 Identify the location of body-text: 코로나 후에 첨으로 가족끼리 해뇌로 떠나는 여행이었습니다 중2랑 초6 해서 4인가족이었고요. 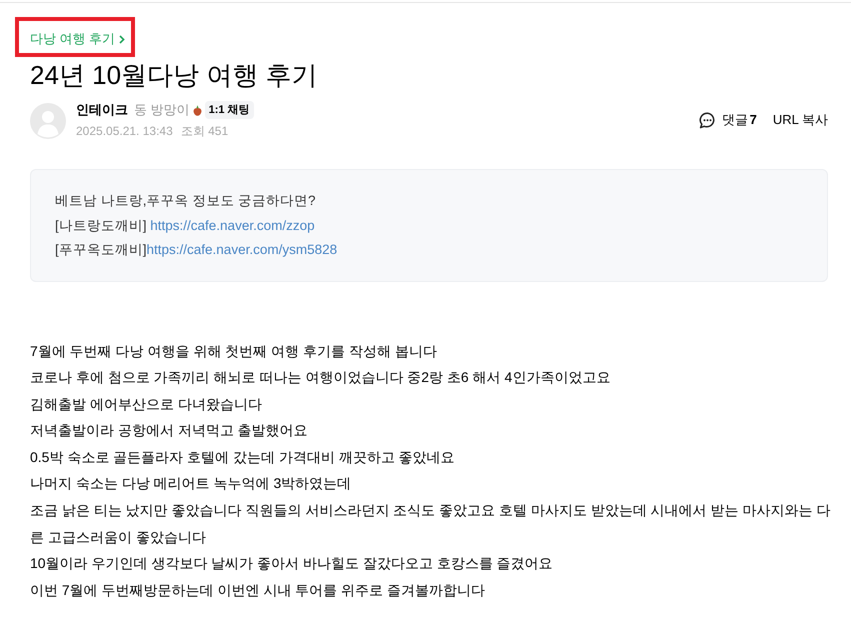
(321, 378).